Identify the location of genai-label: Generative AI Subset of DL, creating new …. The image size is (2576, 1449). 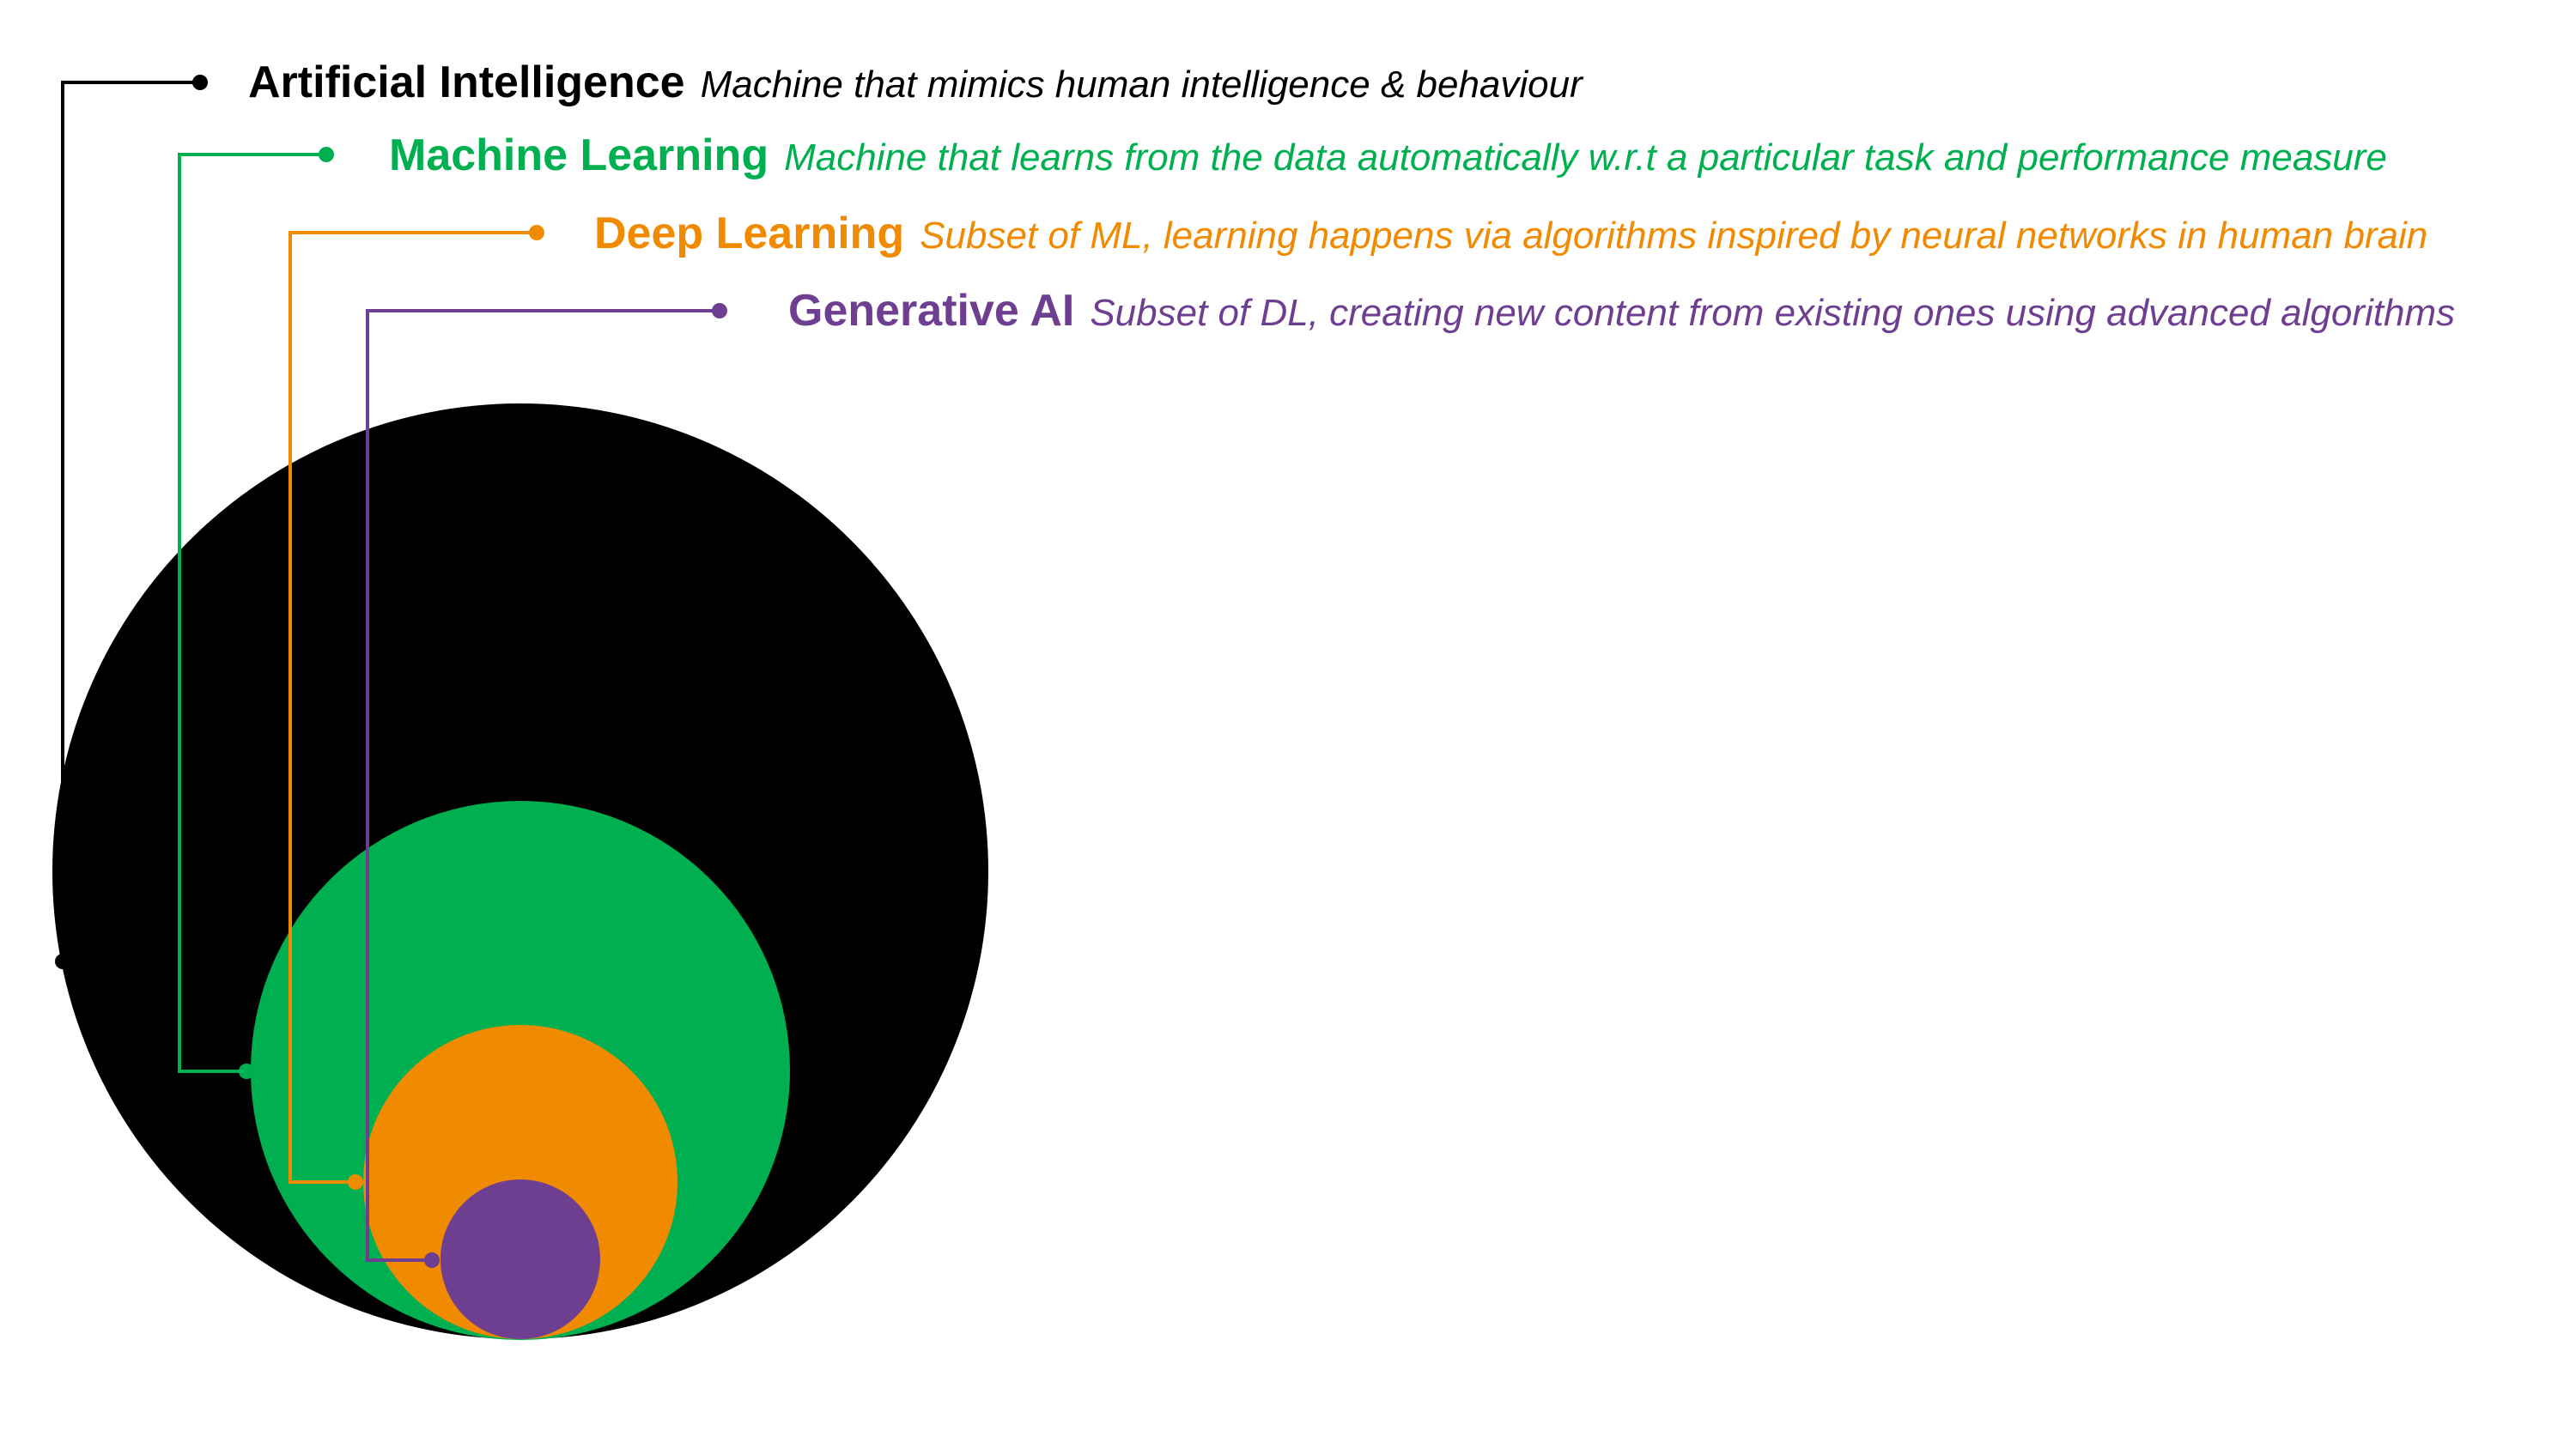
(1621, 310).